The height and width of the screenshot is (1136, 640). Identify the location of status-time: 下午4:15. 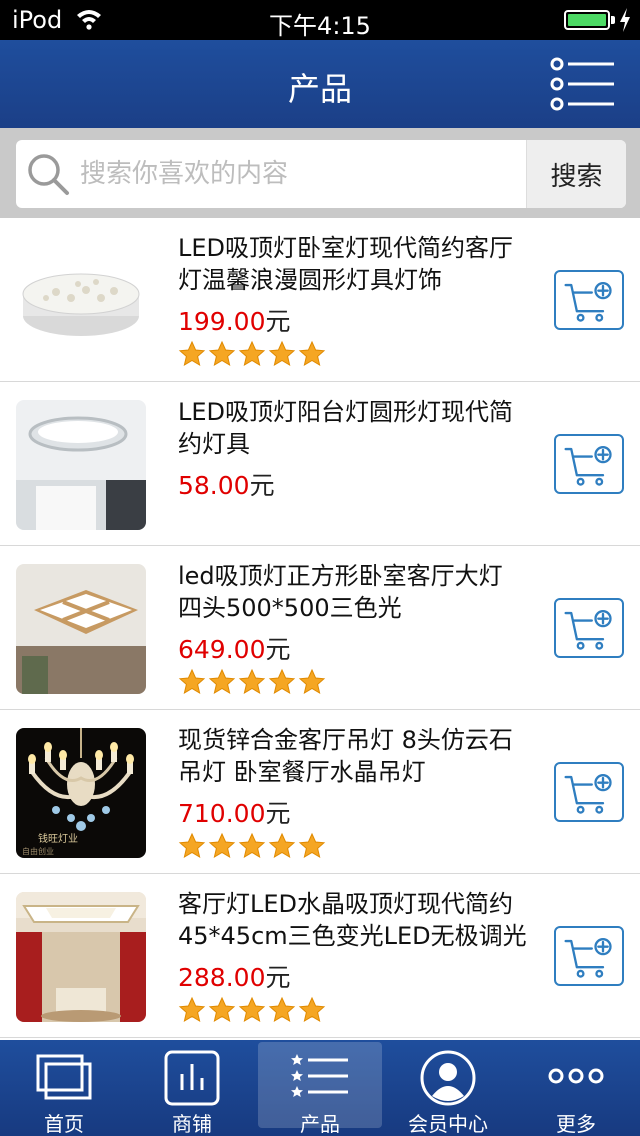
(320, 26).